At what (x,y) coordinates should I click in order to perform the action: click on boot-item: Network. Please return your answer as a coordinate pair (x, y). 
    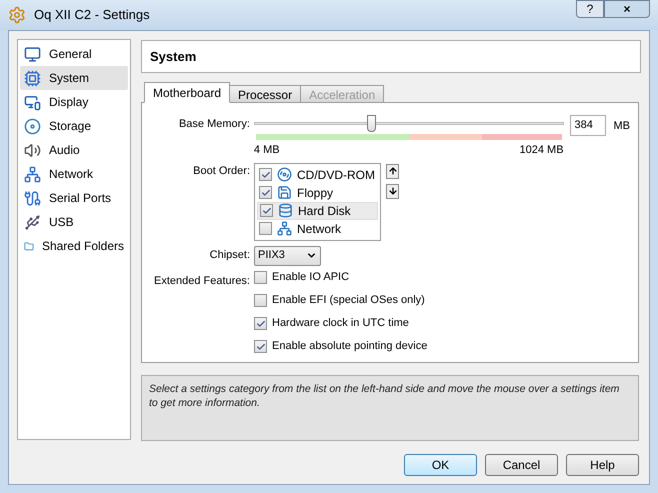
    Looking at the image, I should click on (317, 229).